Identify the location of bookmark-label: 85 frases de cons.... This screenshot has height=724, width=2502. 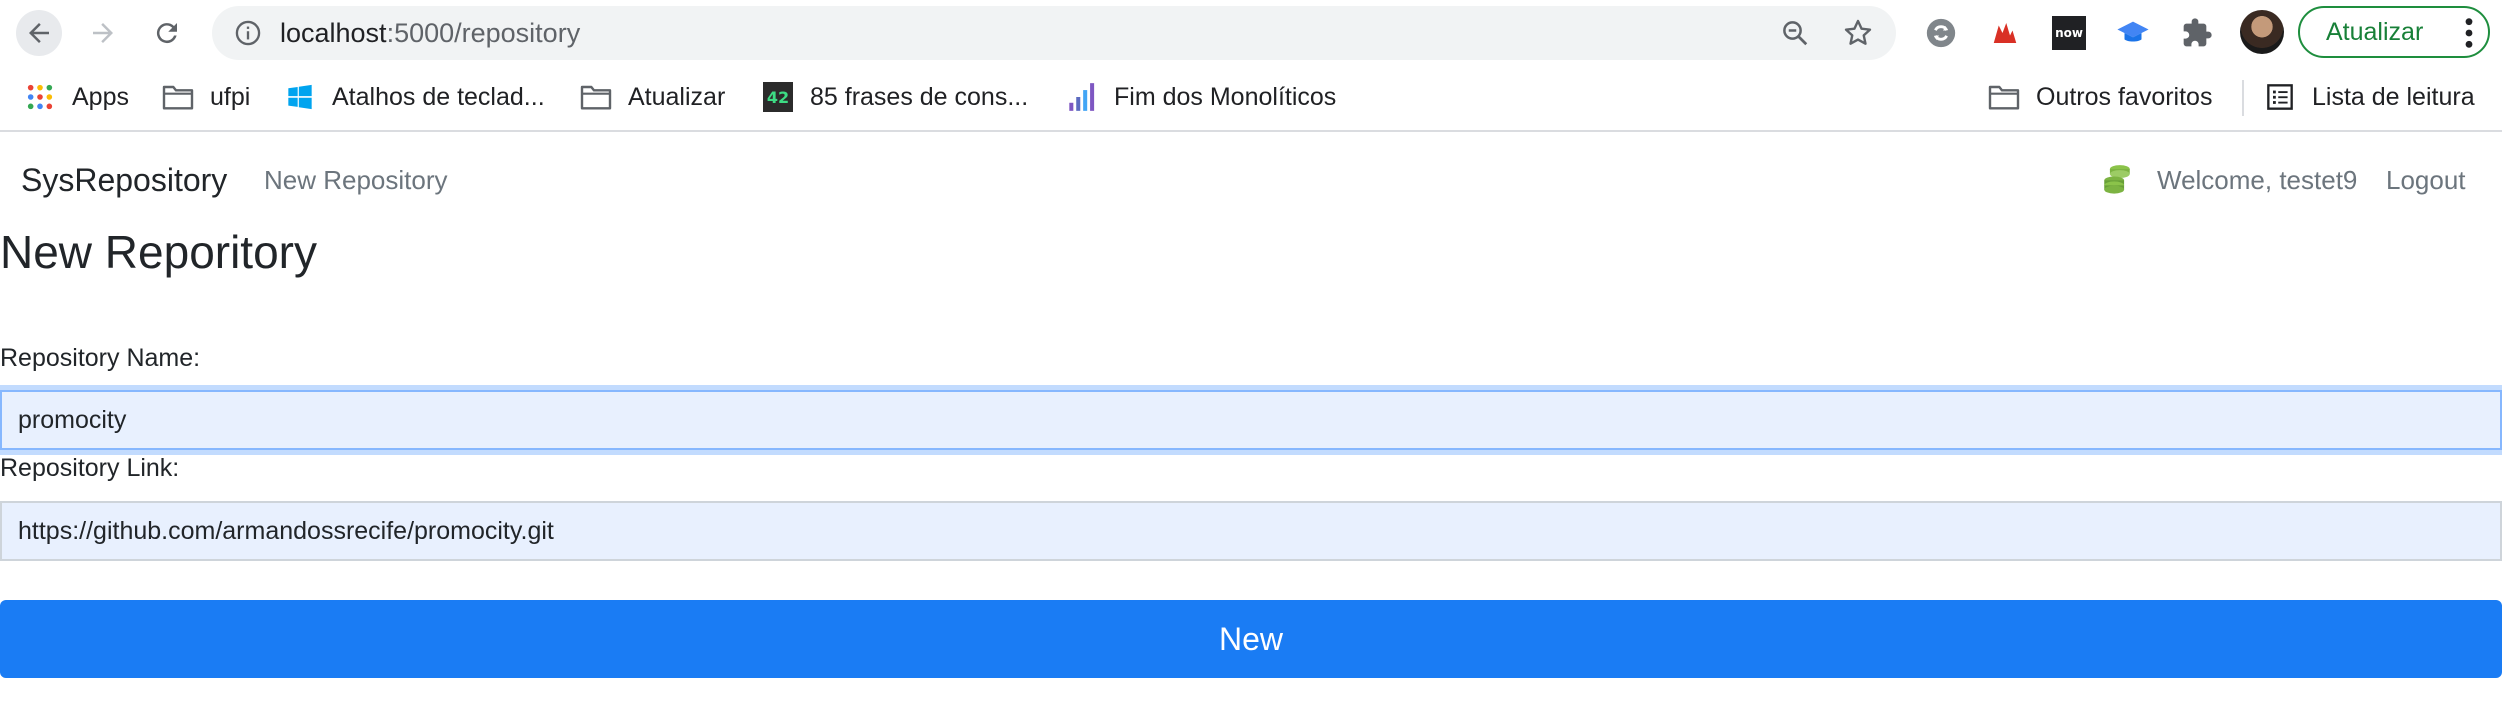
(919, 96).